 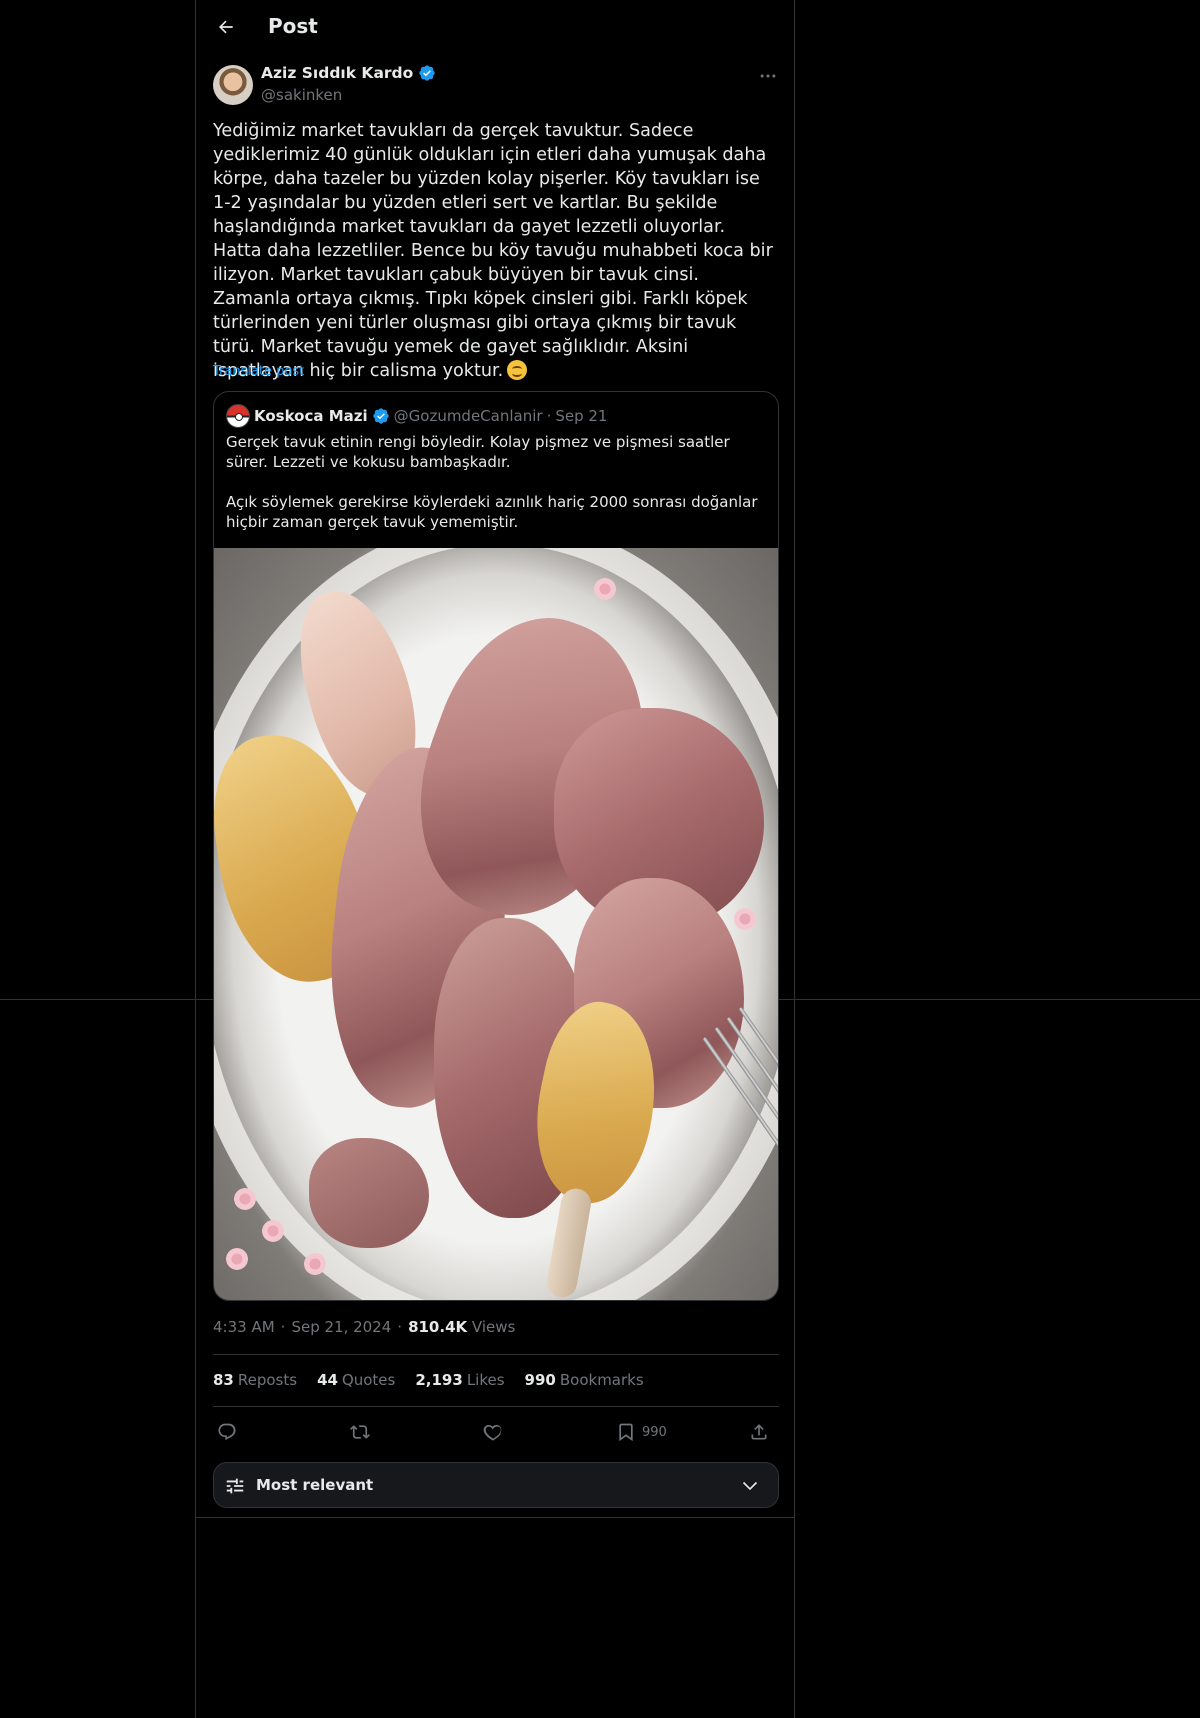 I want to click on bookmark-button: 990, so click(x=641, y=1432).